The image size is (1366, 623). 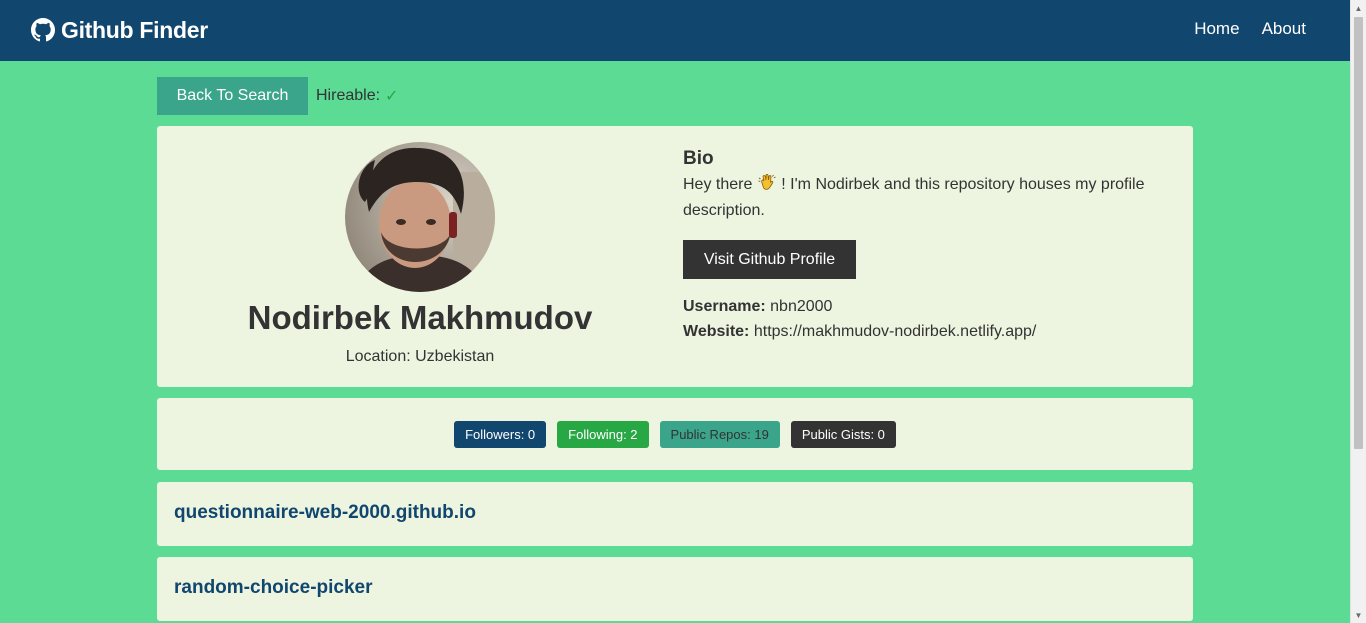 I want to click on bio-text-start: Hey there, so click(x=718, y=184).